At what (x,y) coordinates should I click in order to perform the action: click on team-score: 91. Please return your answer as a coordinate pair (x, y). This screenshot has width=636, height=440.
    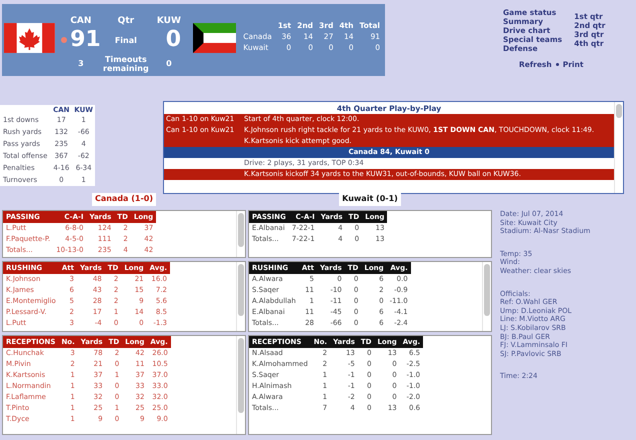
    Looking at the image, I should click on (85, 40).